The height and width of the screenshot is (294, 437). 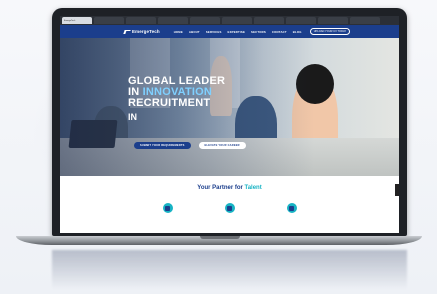 I want to click on partner-title-accent: Talent, so click(x=253, y=188).